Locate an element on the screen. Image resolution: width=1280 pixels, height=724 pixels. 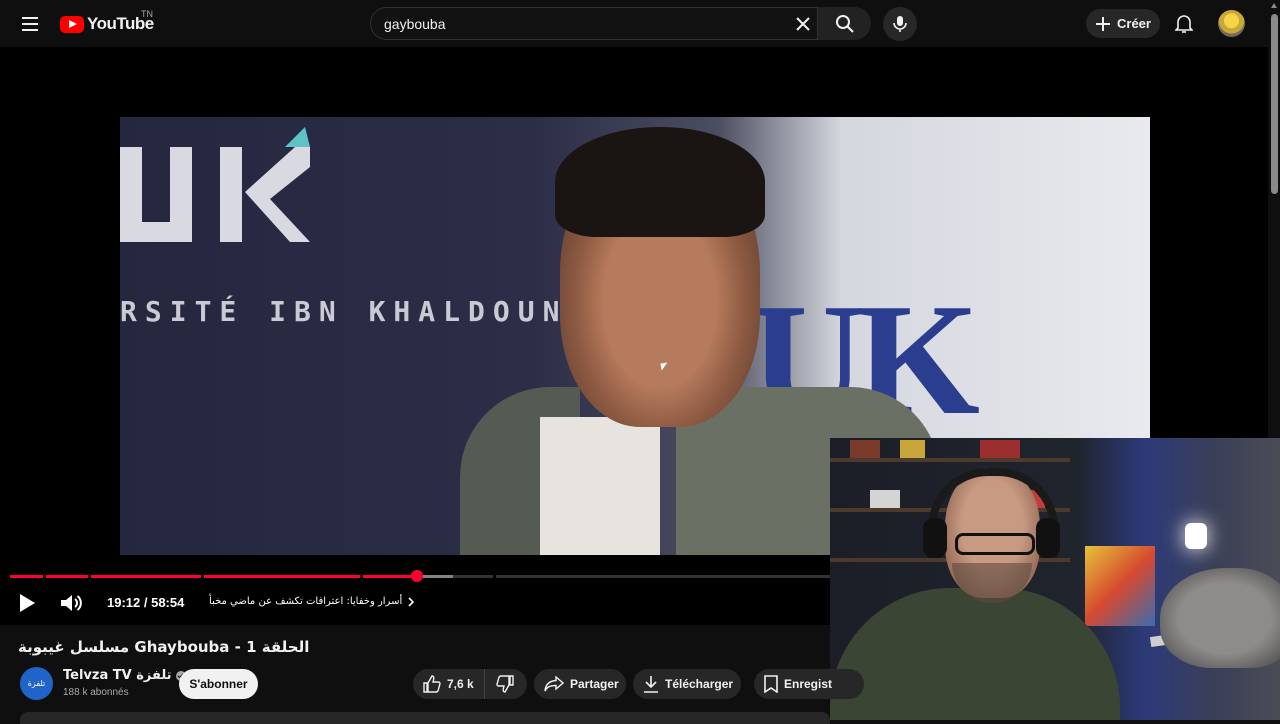
subscriber-count: 188 k abonnés is located at coordinates (96, 692).